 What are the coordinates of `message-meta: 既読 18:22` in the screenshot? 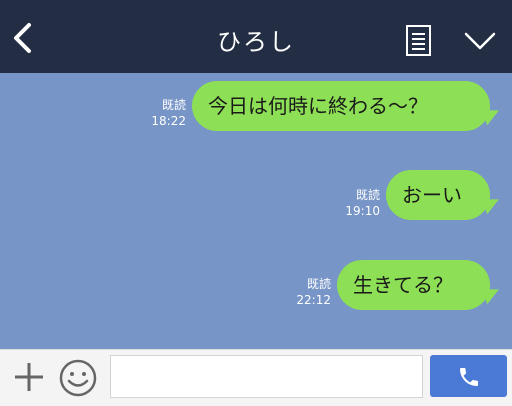 It's located at (166, 113).